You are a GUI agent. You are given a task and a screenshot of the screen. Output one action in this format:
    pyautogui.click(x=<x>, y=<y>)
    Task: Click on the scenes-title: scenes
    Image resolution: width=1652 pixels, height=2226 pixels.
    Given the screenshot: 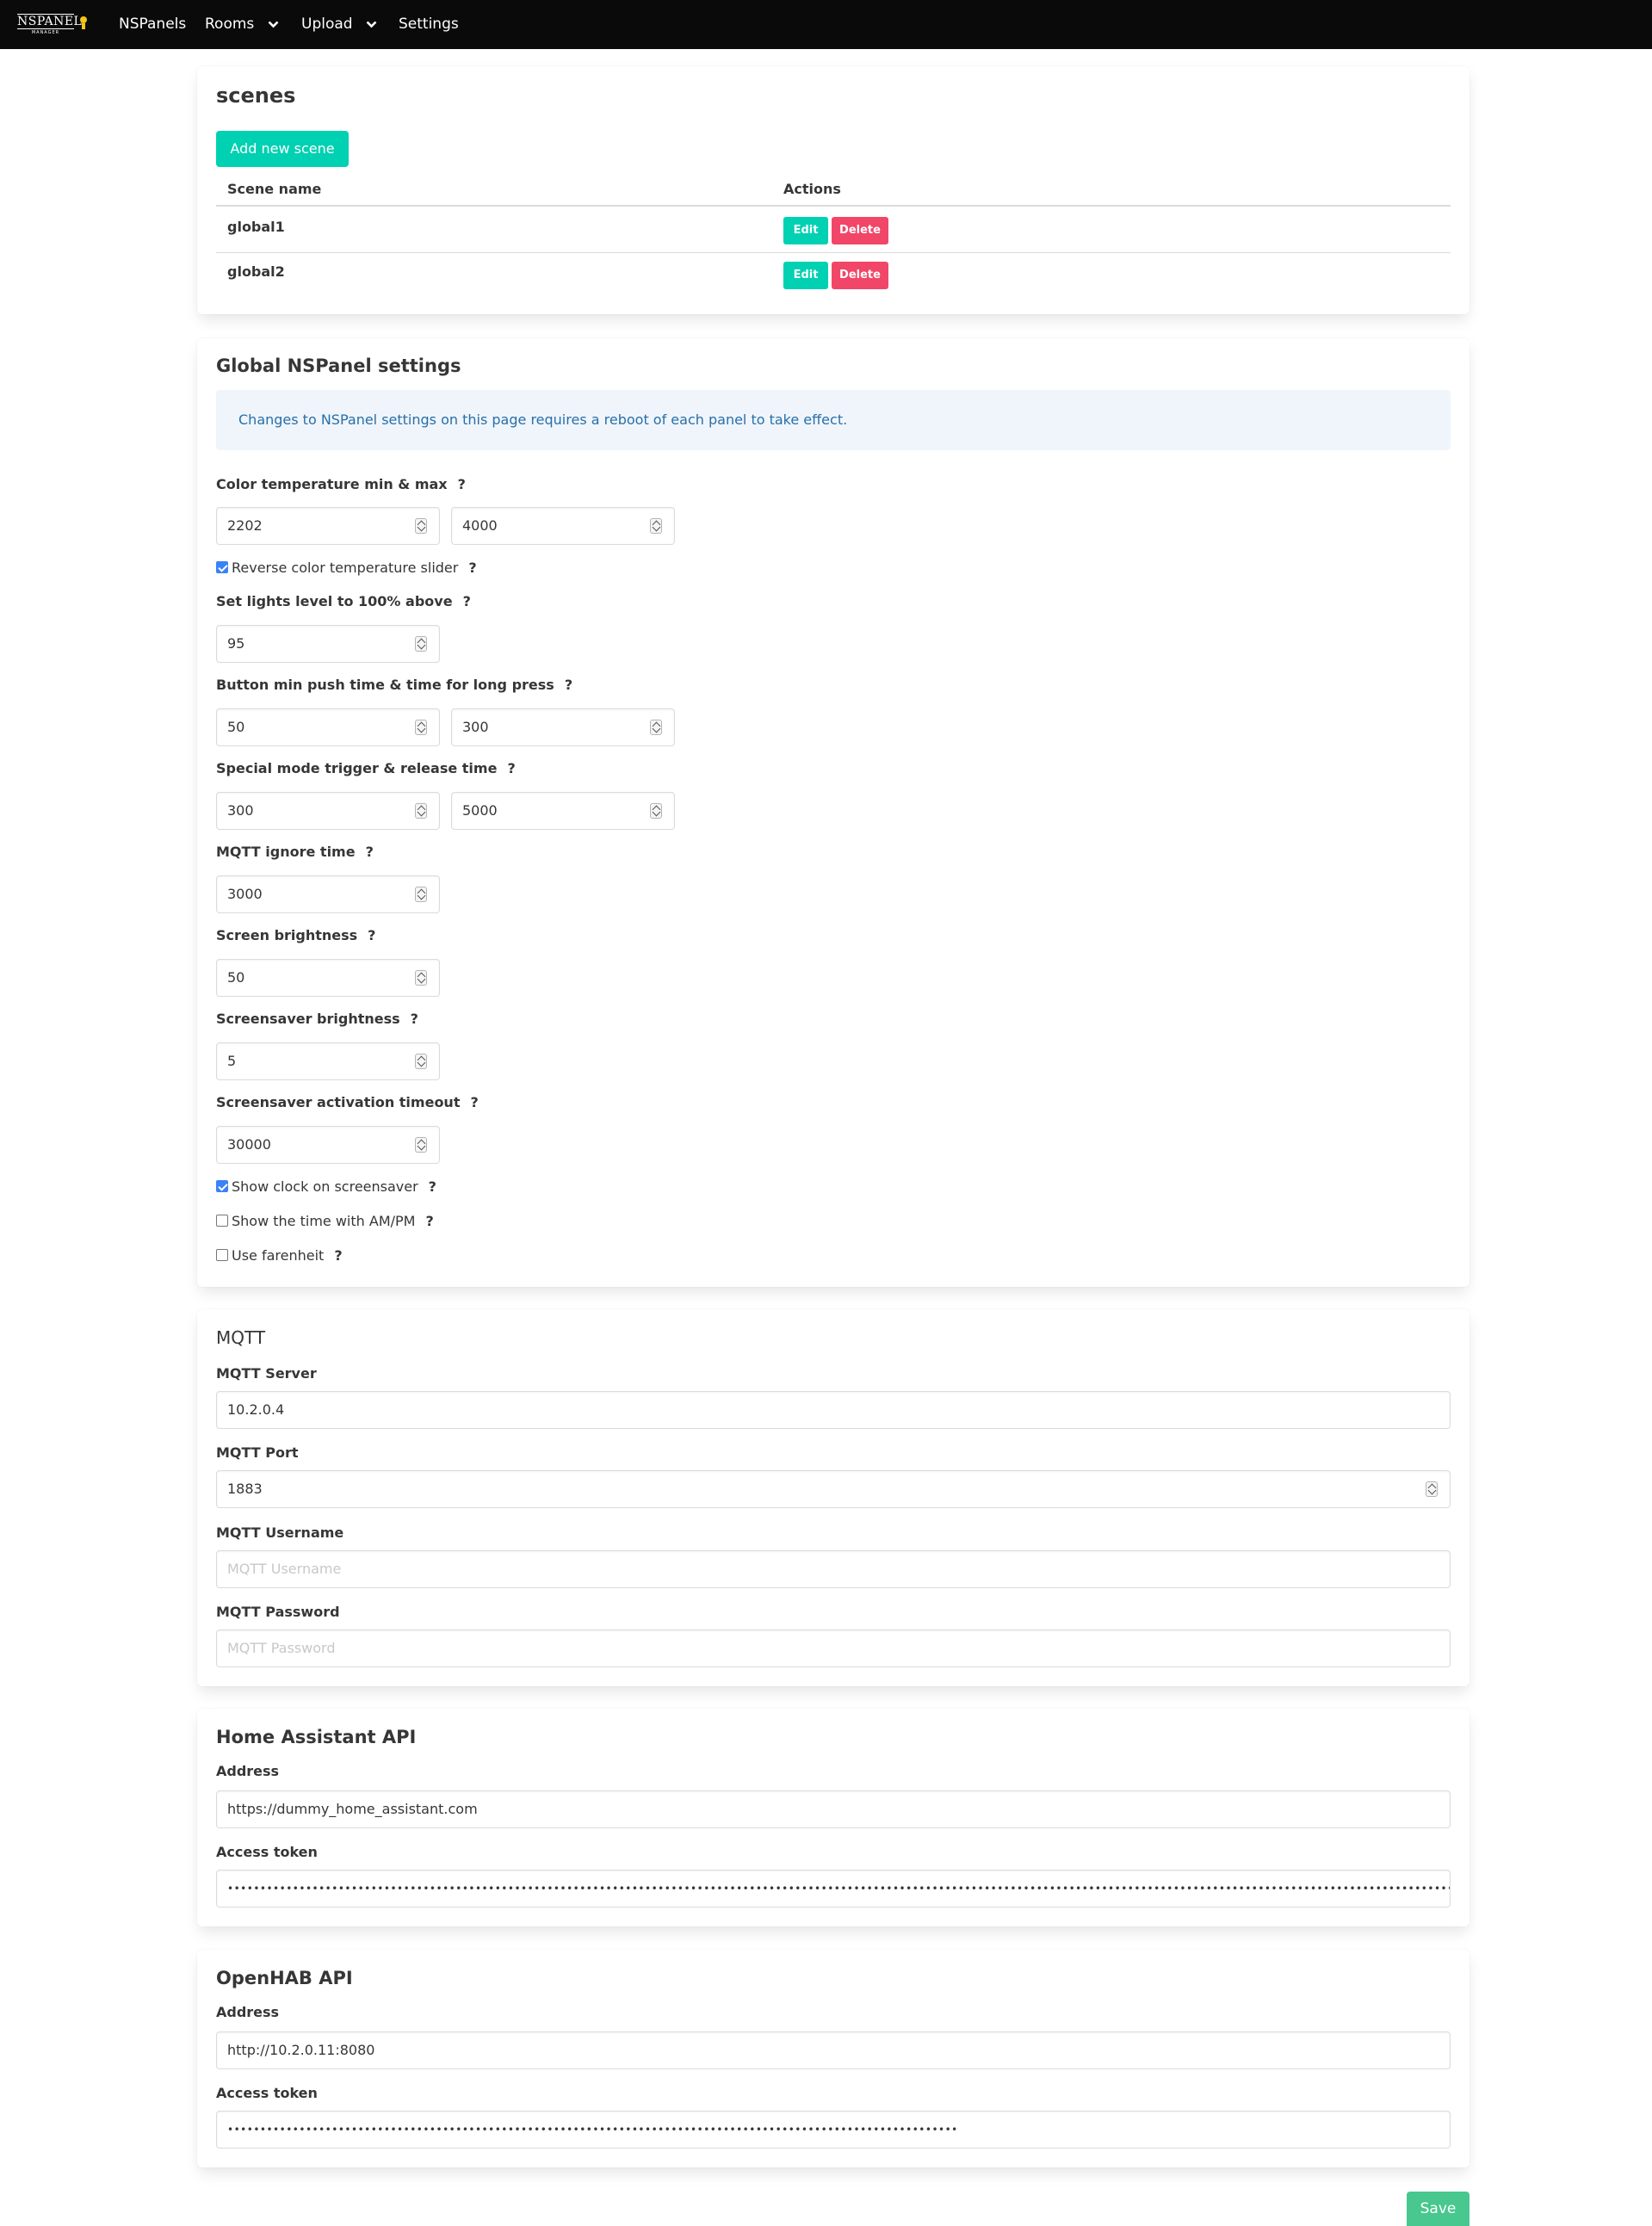 What is the action you would take?
    pyautogui.click(x=256, y=95)
    